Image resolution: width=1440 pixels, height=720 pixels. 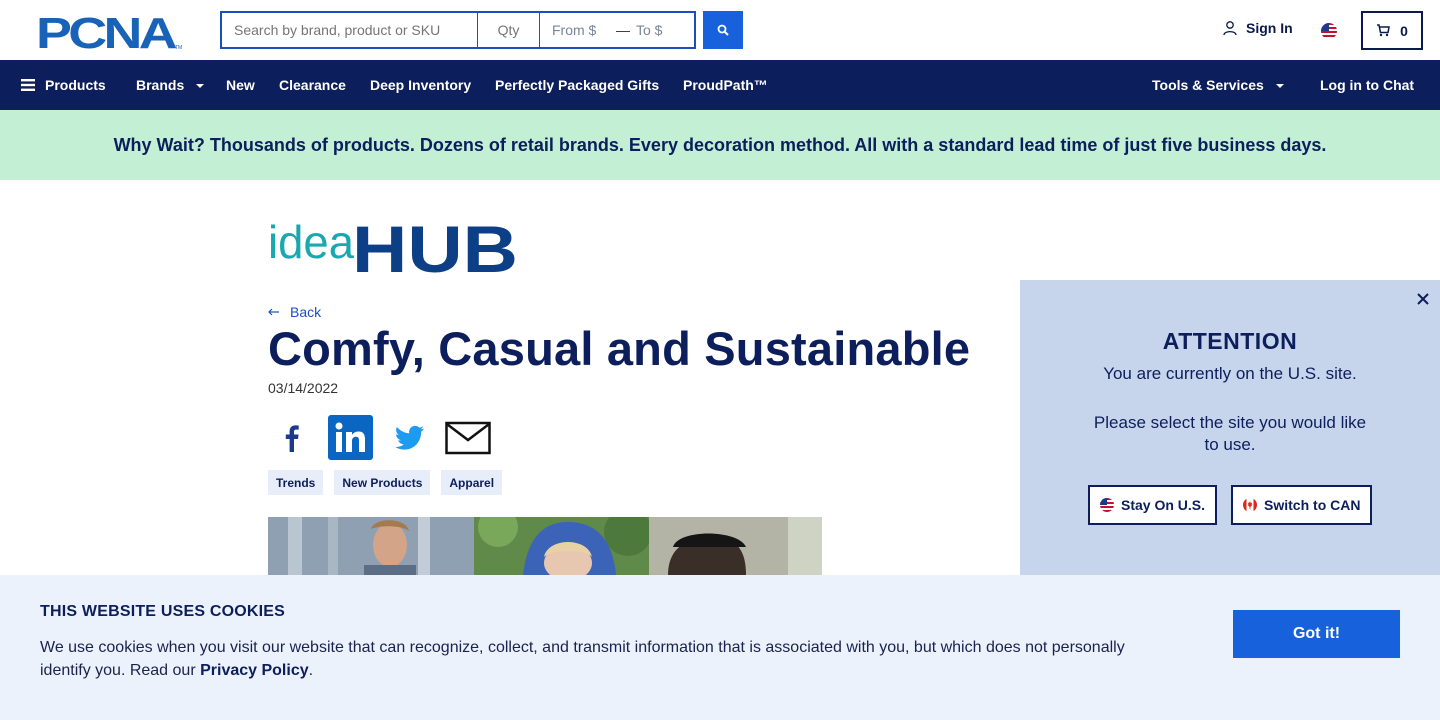 I want to click on nav-new: New, so click(x=240, y=85).